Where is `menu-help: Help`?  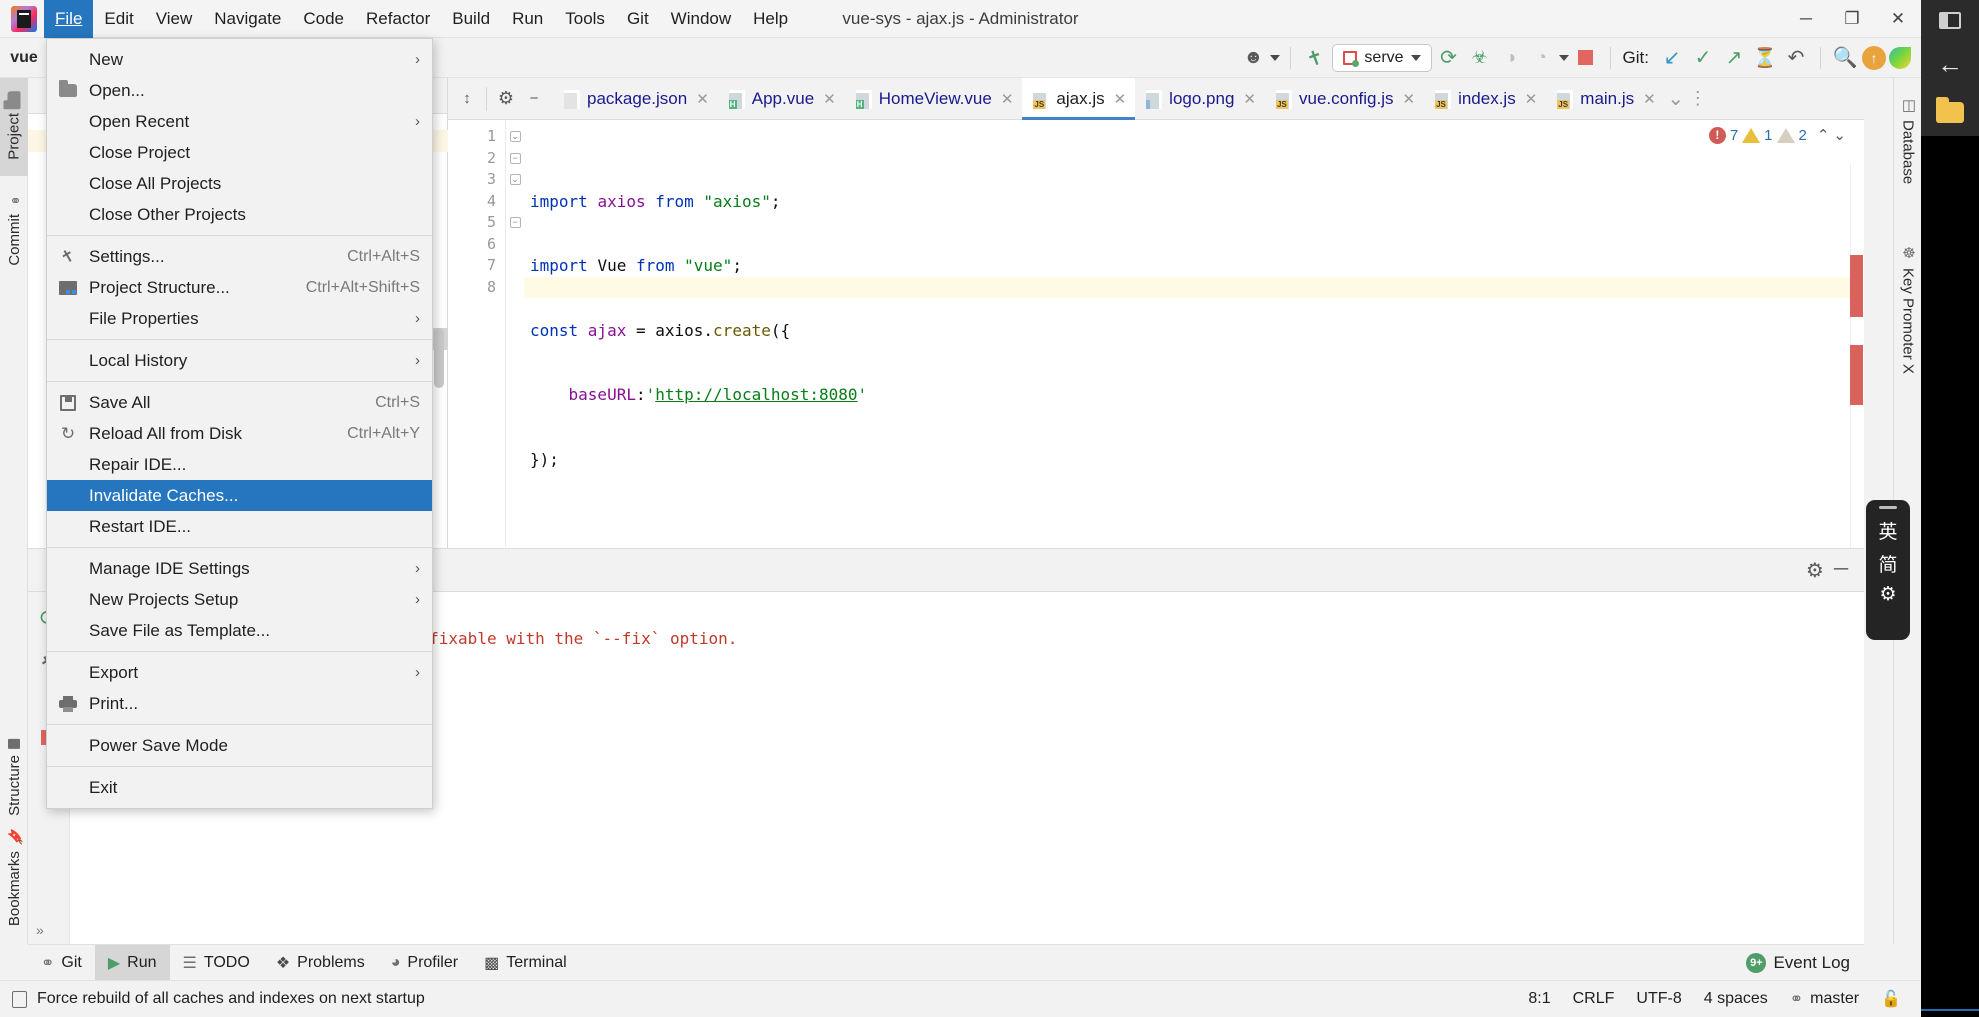
menu-help: Help is located at coordinates (770, 19).